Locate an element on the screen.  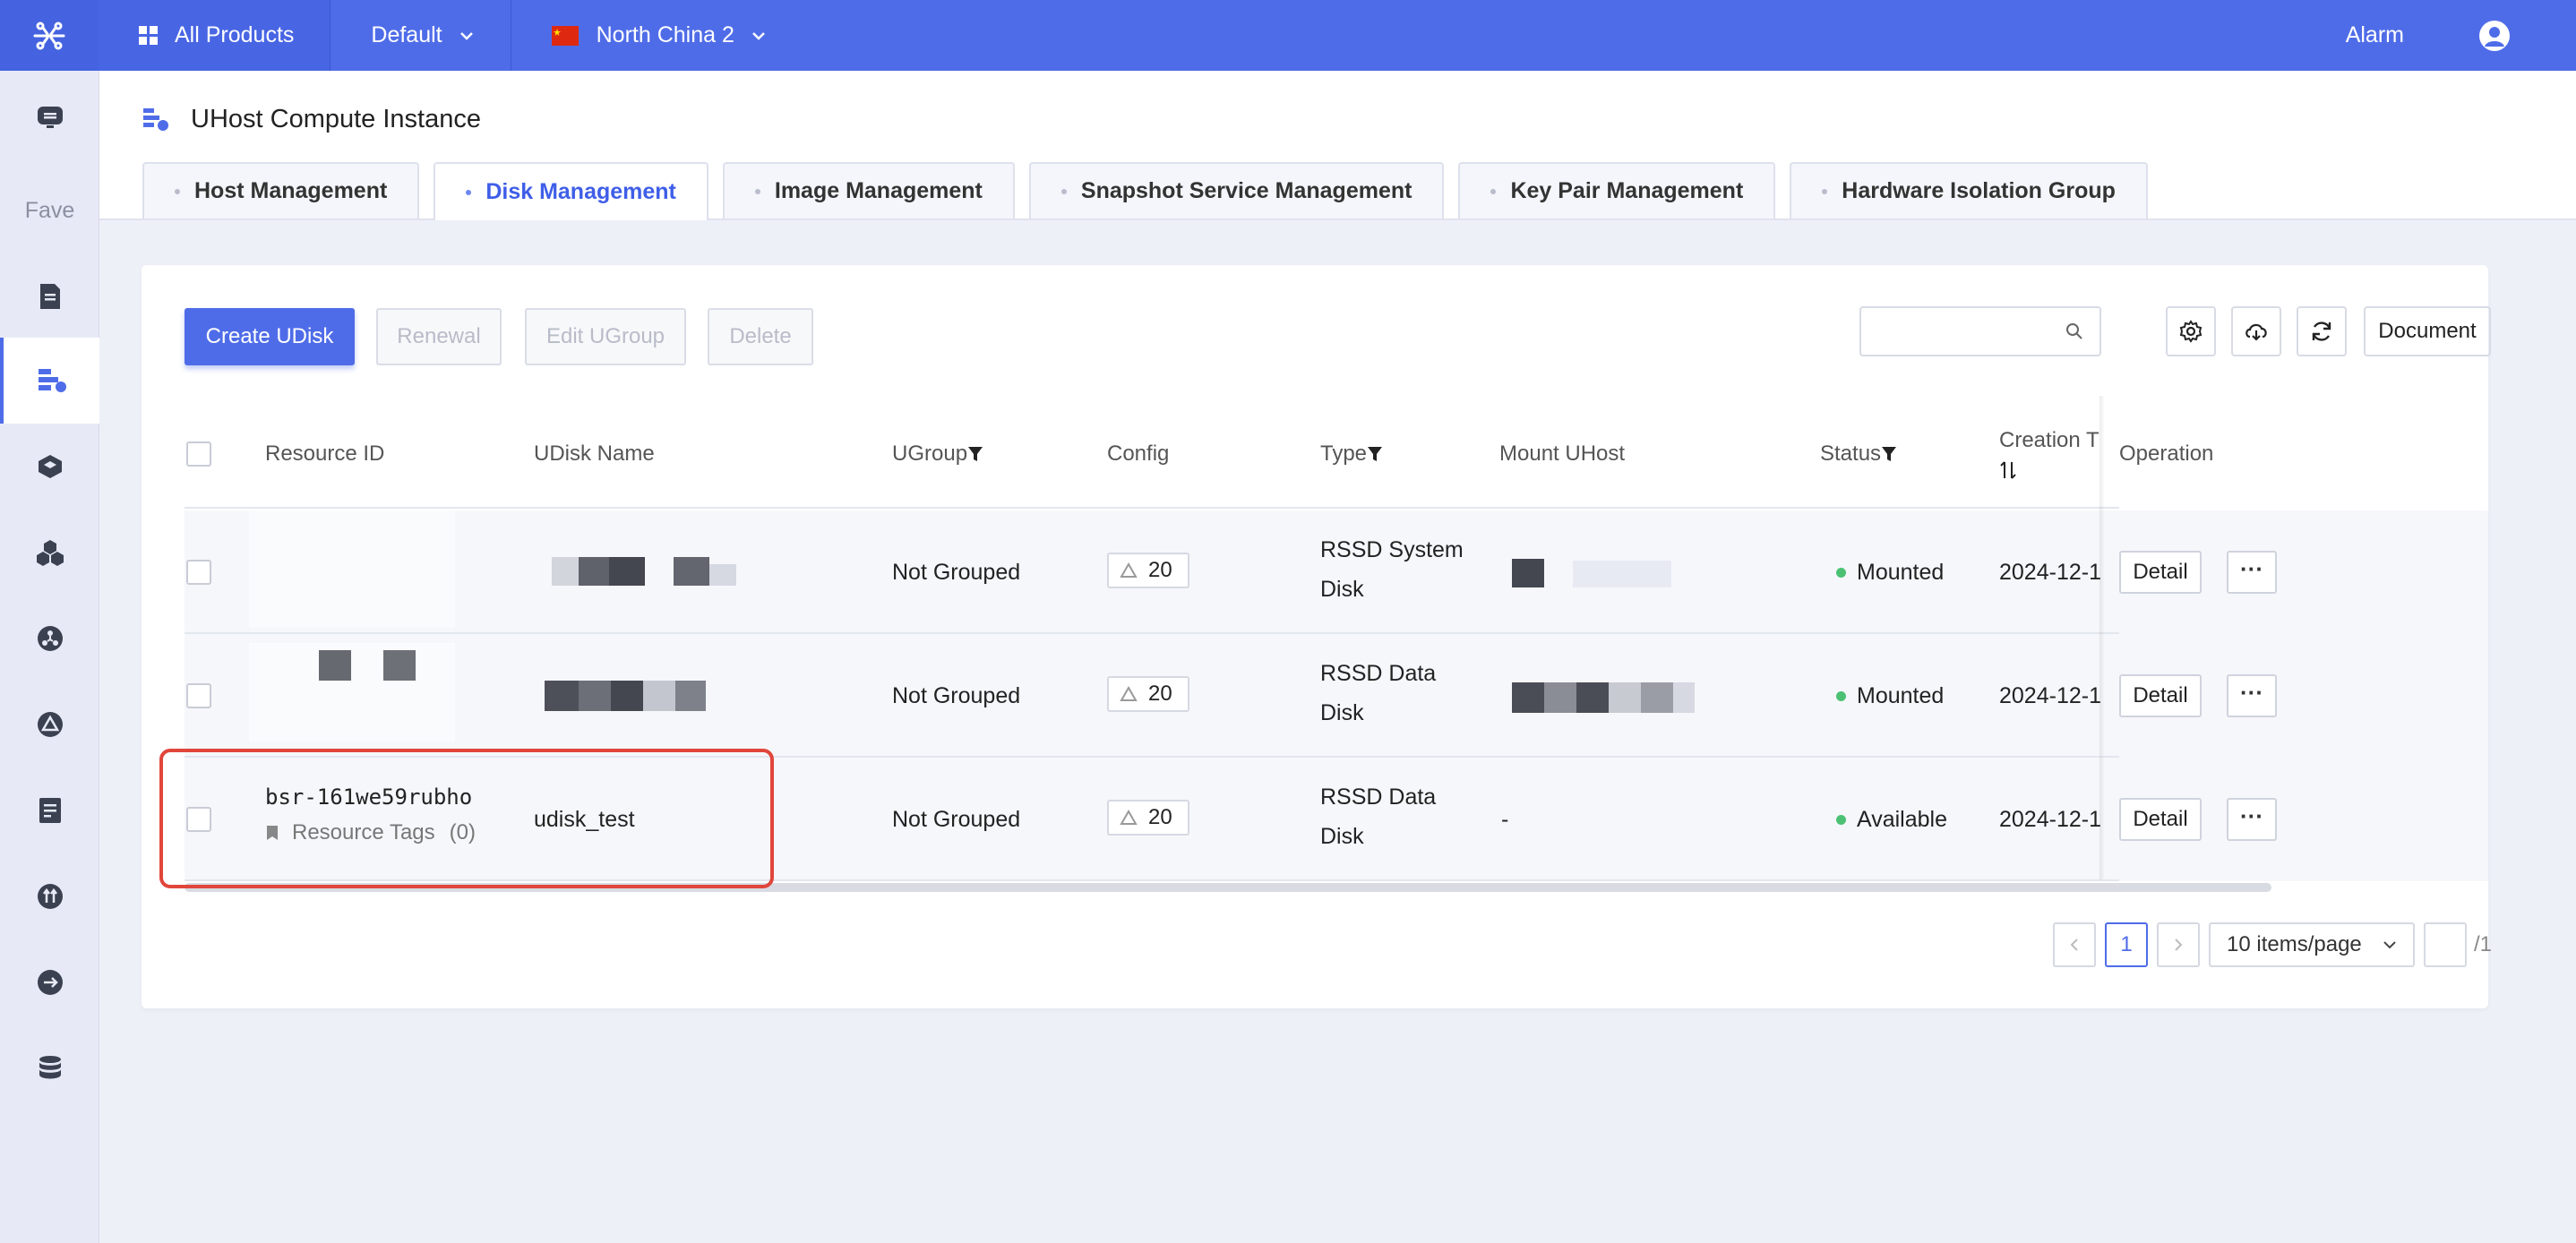
tab-image-management: Image Management is located at coordinates (868, 190).